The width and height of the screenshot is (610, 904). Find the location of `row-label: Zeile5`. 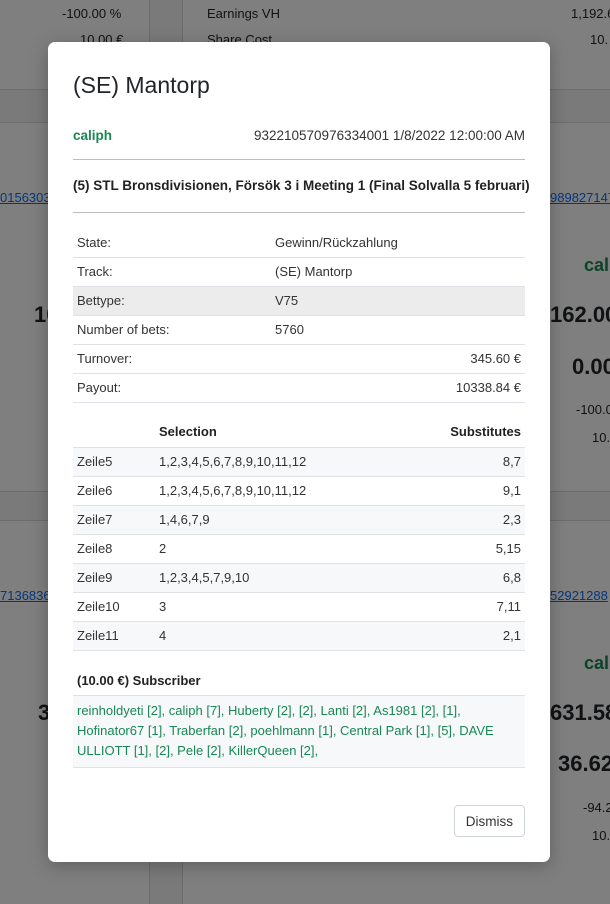

row-label: Zeile5 is located at coordinates (114, 462).